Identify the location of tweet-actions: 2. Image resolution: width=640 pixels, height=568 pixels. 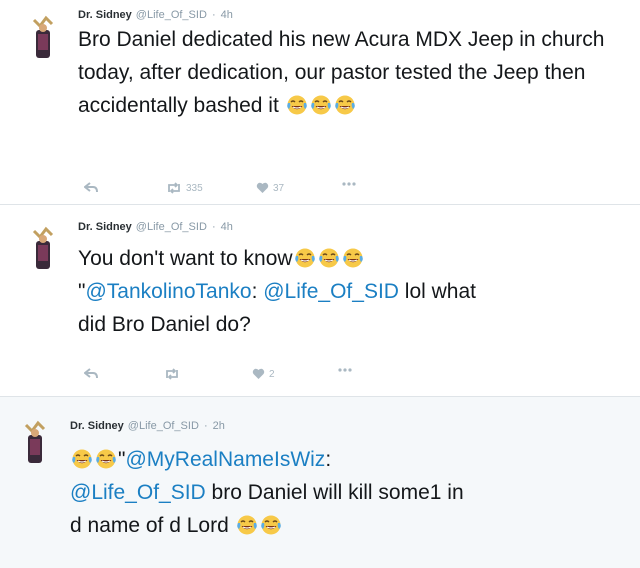
(234, 376).